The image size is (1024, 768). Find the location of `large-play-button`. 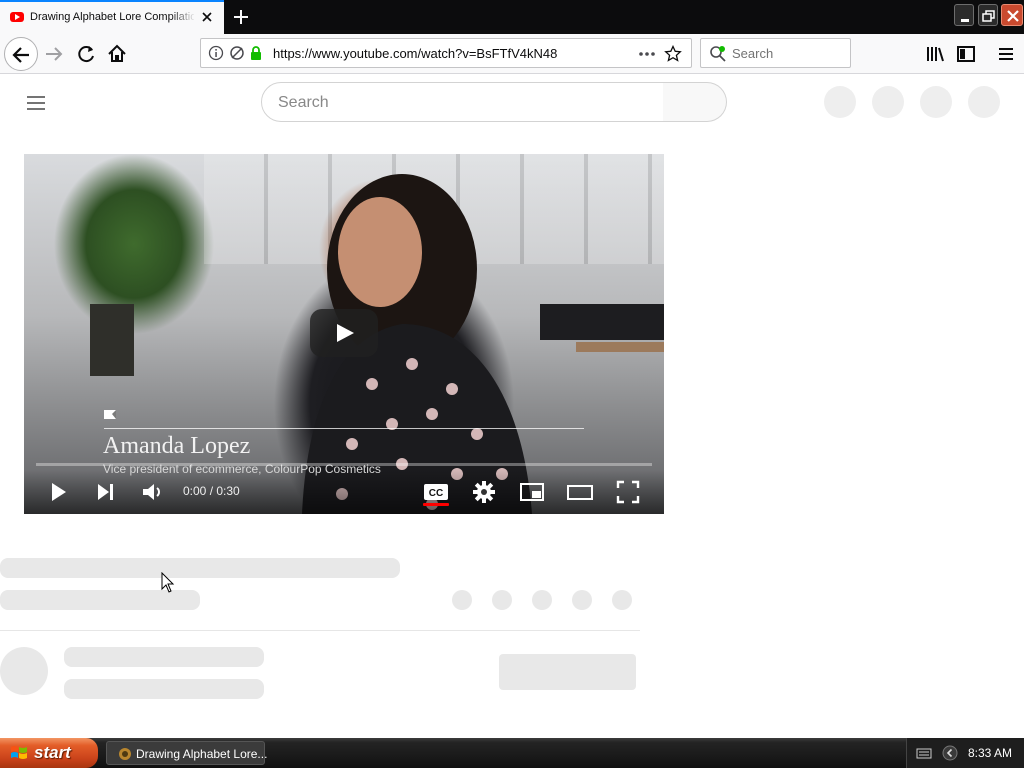

large-play-button is located at coordinates (344, 333).